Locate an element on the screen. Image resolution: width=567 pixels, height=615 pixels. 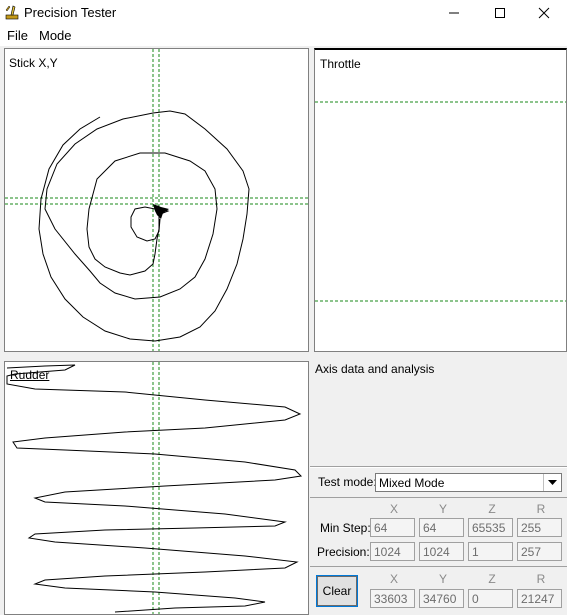
min-step-label: Min Step: is located at coordinates (345, 528).